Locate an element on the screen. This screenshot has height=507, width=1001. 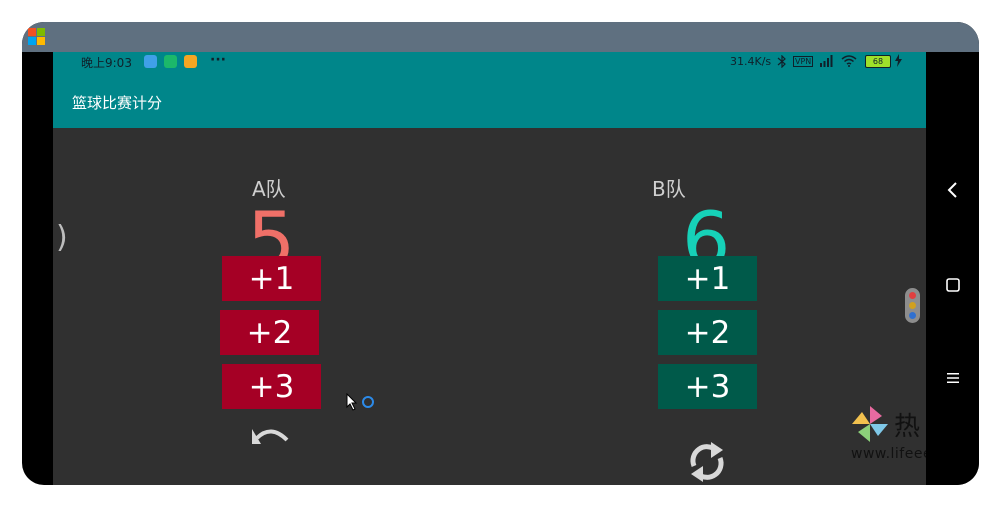
more-notifications-icon: ··· is located at coordinates (218, 60).